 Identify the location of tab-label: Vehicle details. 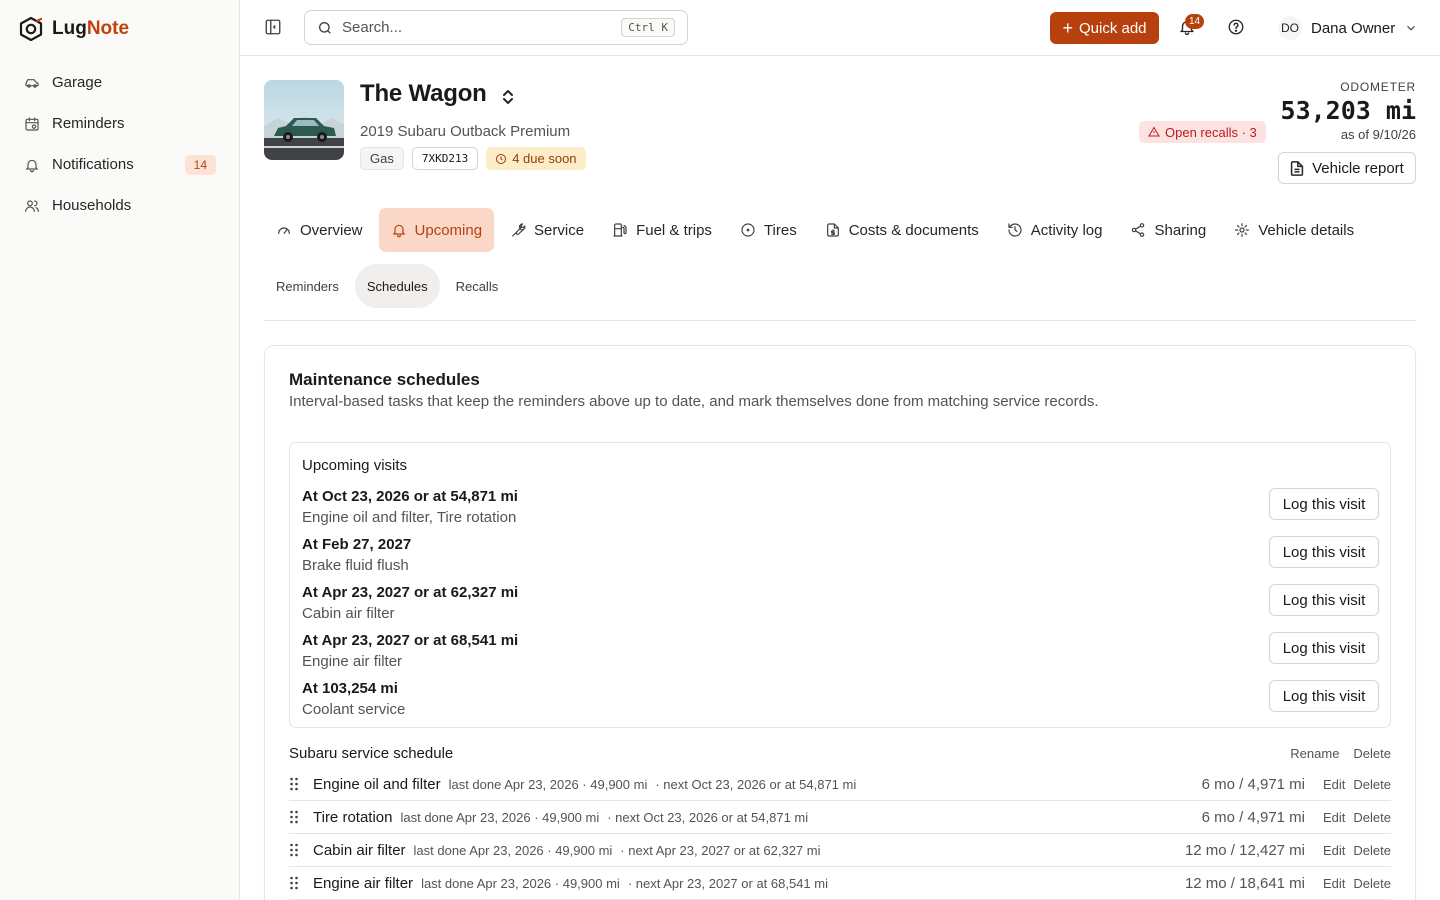
(1306, 230).